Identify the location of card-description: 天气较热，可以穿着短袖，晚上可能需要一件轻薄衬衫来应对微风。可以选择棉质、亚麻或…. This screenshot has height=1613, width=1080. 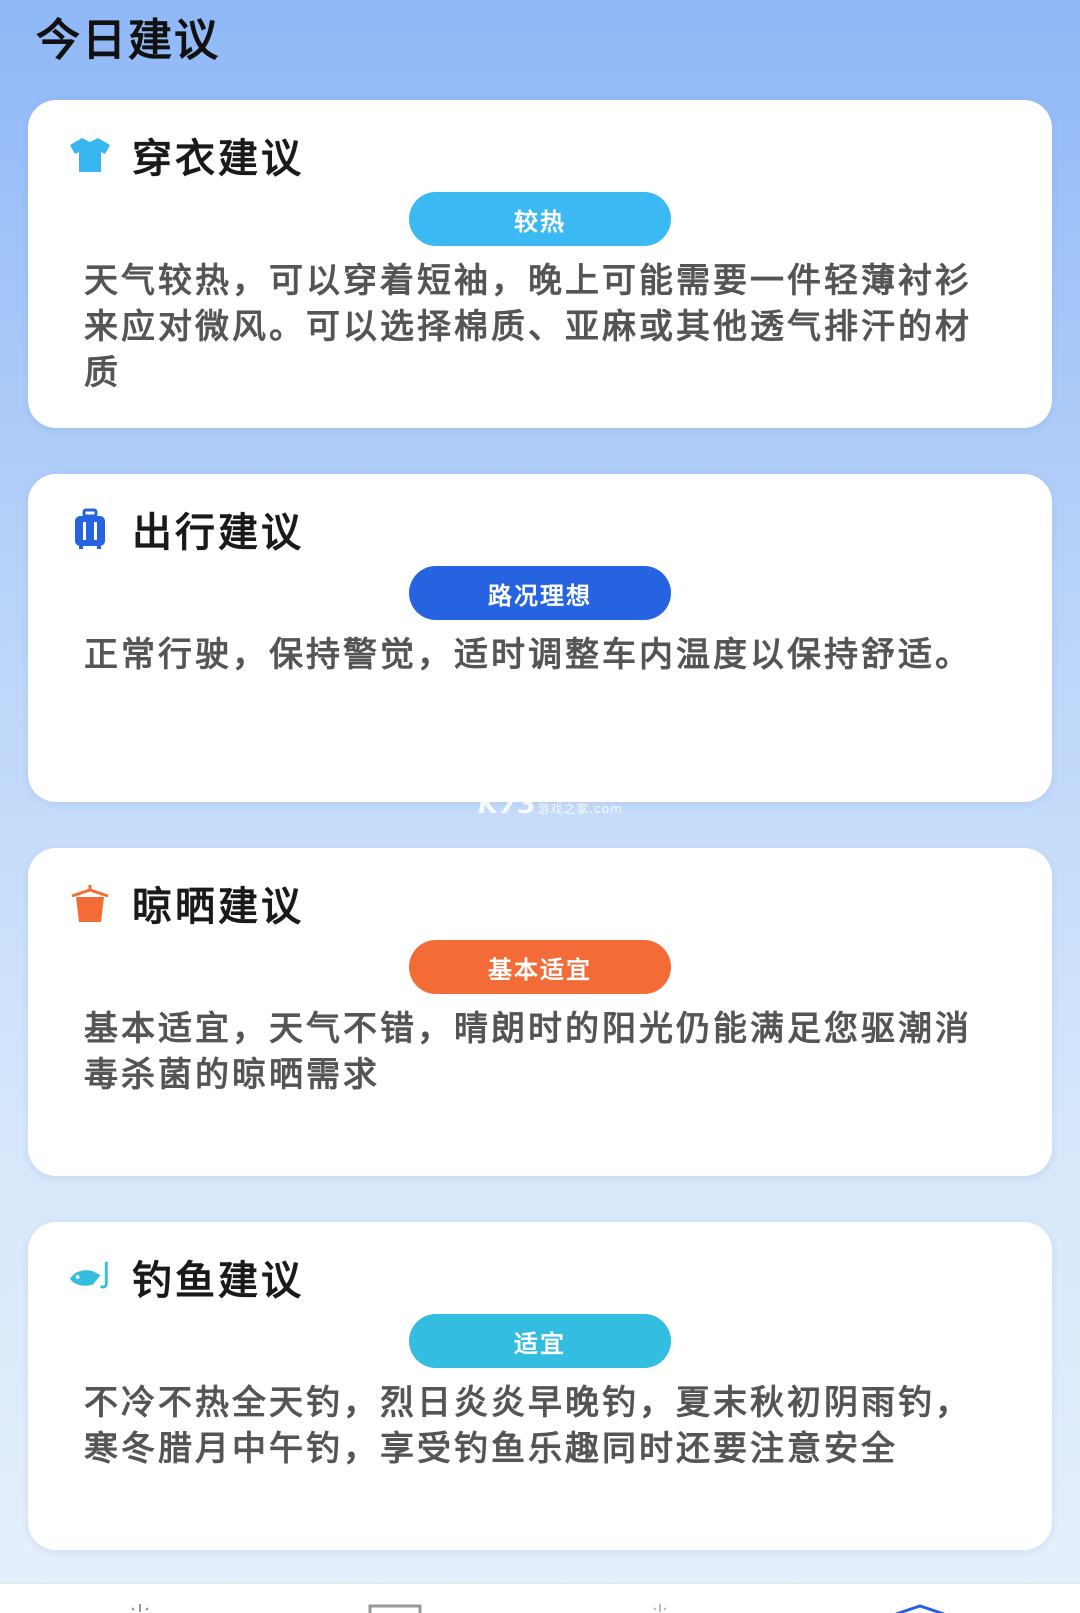
(528, 327).